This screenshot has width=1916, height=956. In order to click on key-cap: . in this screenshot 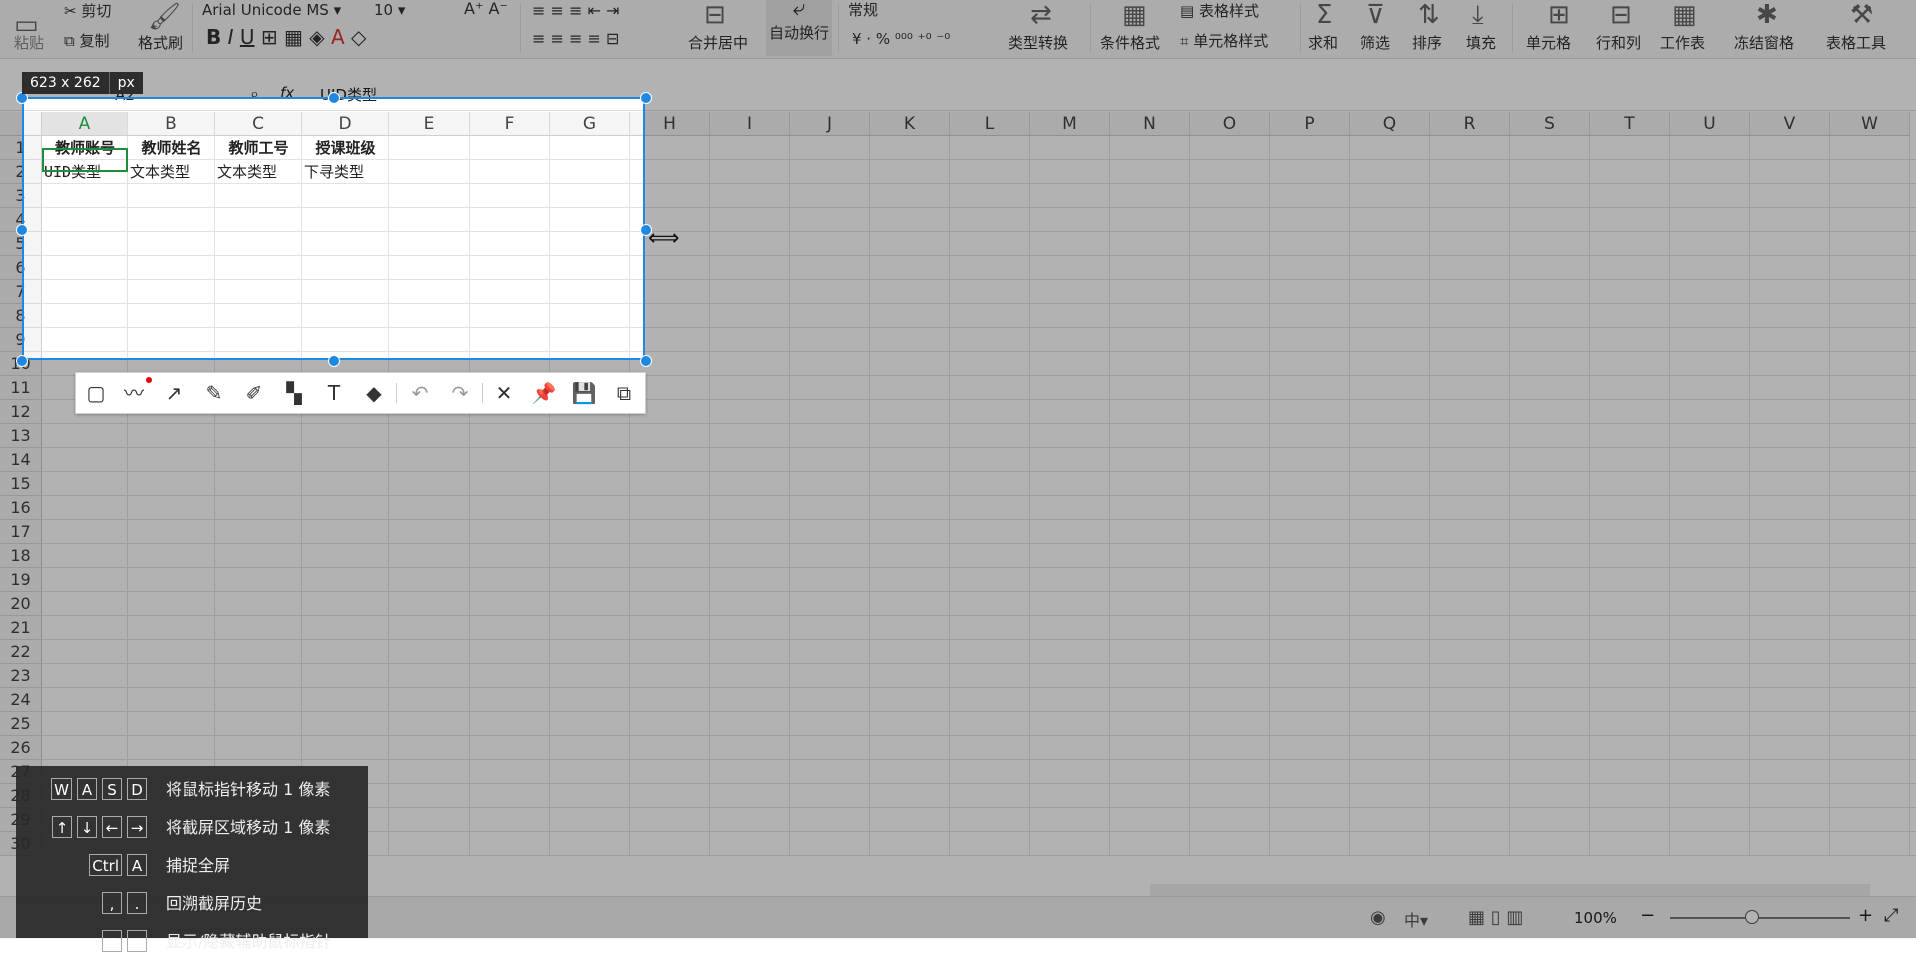, I will do `click(137, 903)`.